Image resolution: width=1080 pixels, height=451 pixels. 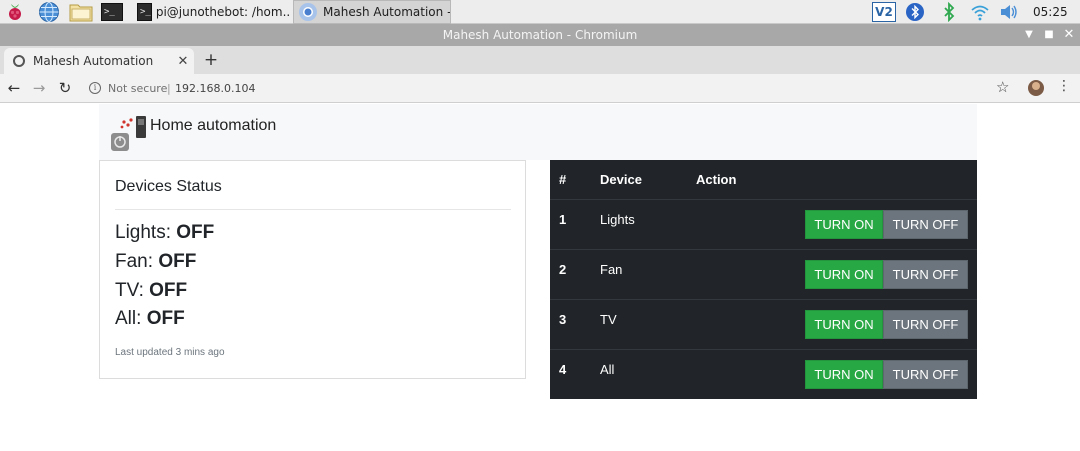 What do you see at coordinates (215, 88) in the screenshot?
I see `address-bar-url: 192.168.0.104` at bounding box center [215, 88].